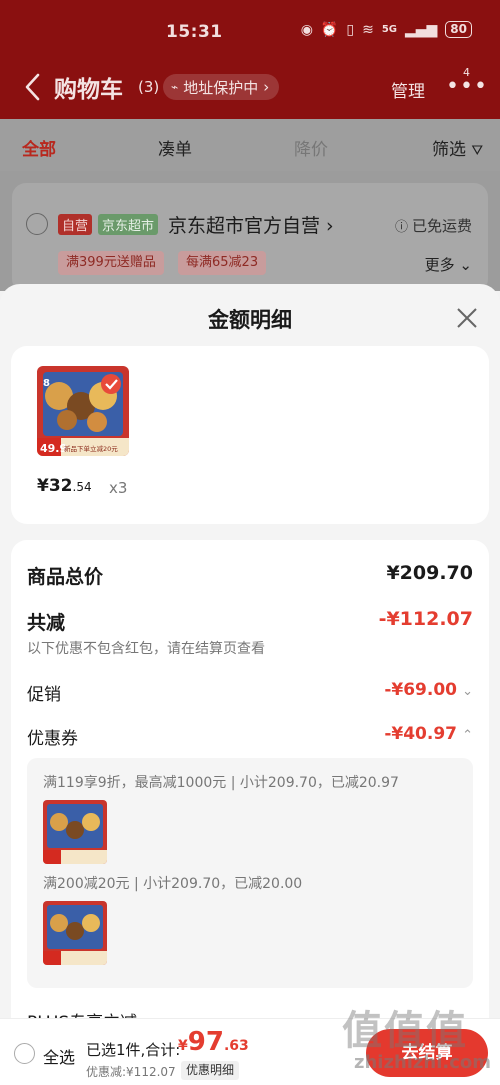 The image size is (500, 1085). Describe the element at coordinates (128, 224) in the screenshot. I see `jd-market-tag: 京东超市` at that location.